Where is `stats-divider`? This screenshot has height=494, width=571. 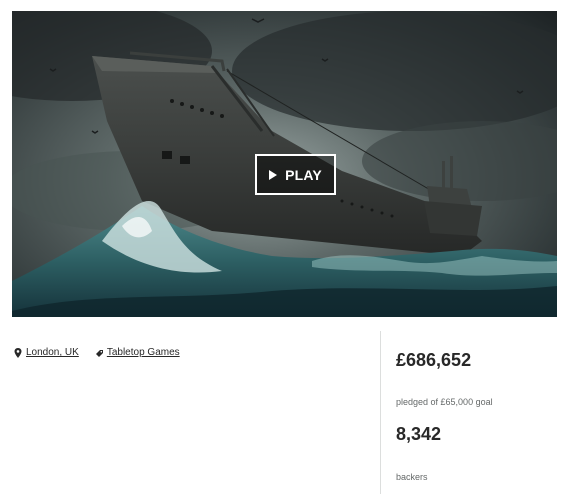 stats-divider is located at coordinates (380, 412).